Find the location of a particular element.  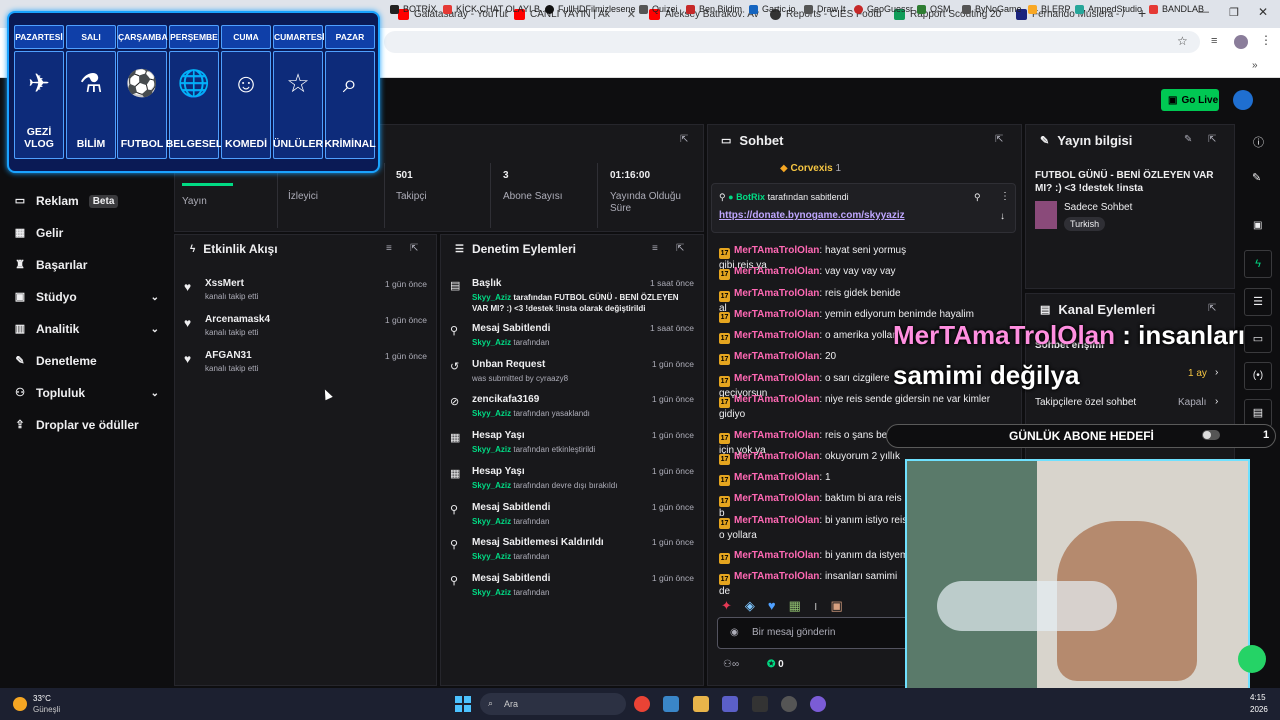

sidebar-item-studyo: ▣ Stüdyo ⌄ is located at coordinates (86, 297).